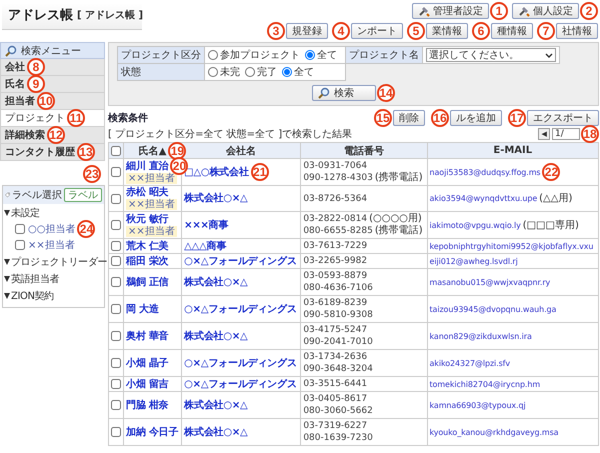 This screenshot has width=600, height=453. I want to click on tree-label: 英語担当者, so click(35, 279).